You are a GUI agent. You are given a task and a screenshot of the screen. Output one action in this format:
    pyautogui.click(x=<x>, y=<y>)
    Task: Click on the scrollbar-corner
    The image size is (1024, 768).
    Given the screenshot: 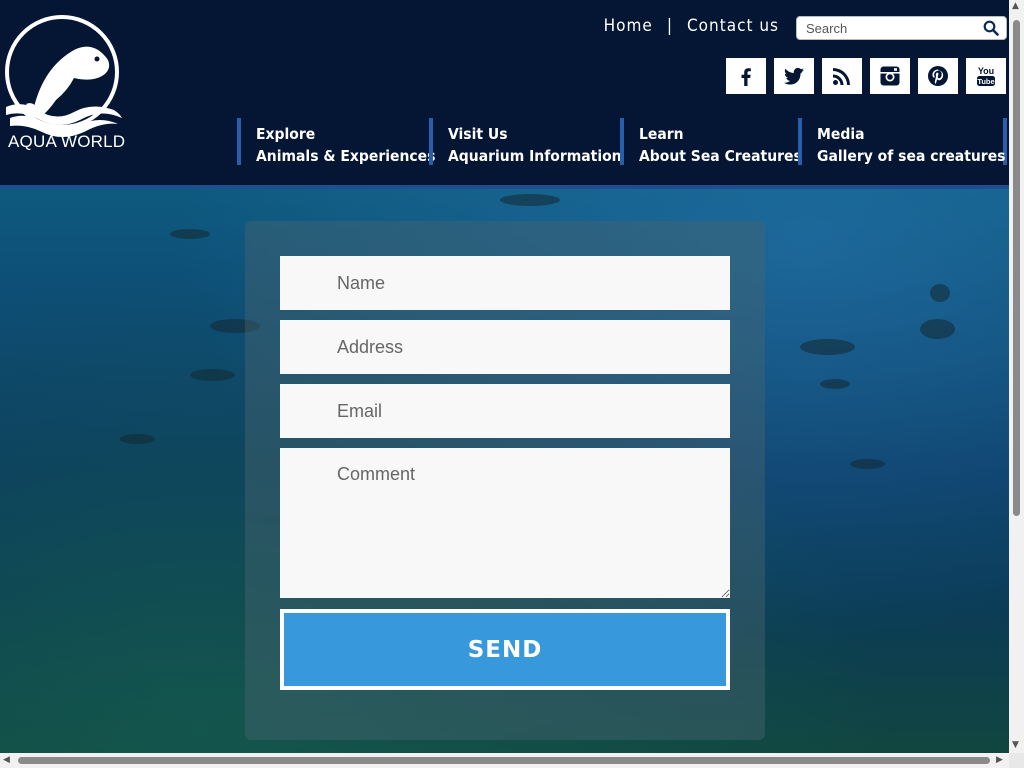 What is the action you would take?
    pyautogui.click(x=1016, y=760)
    